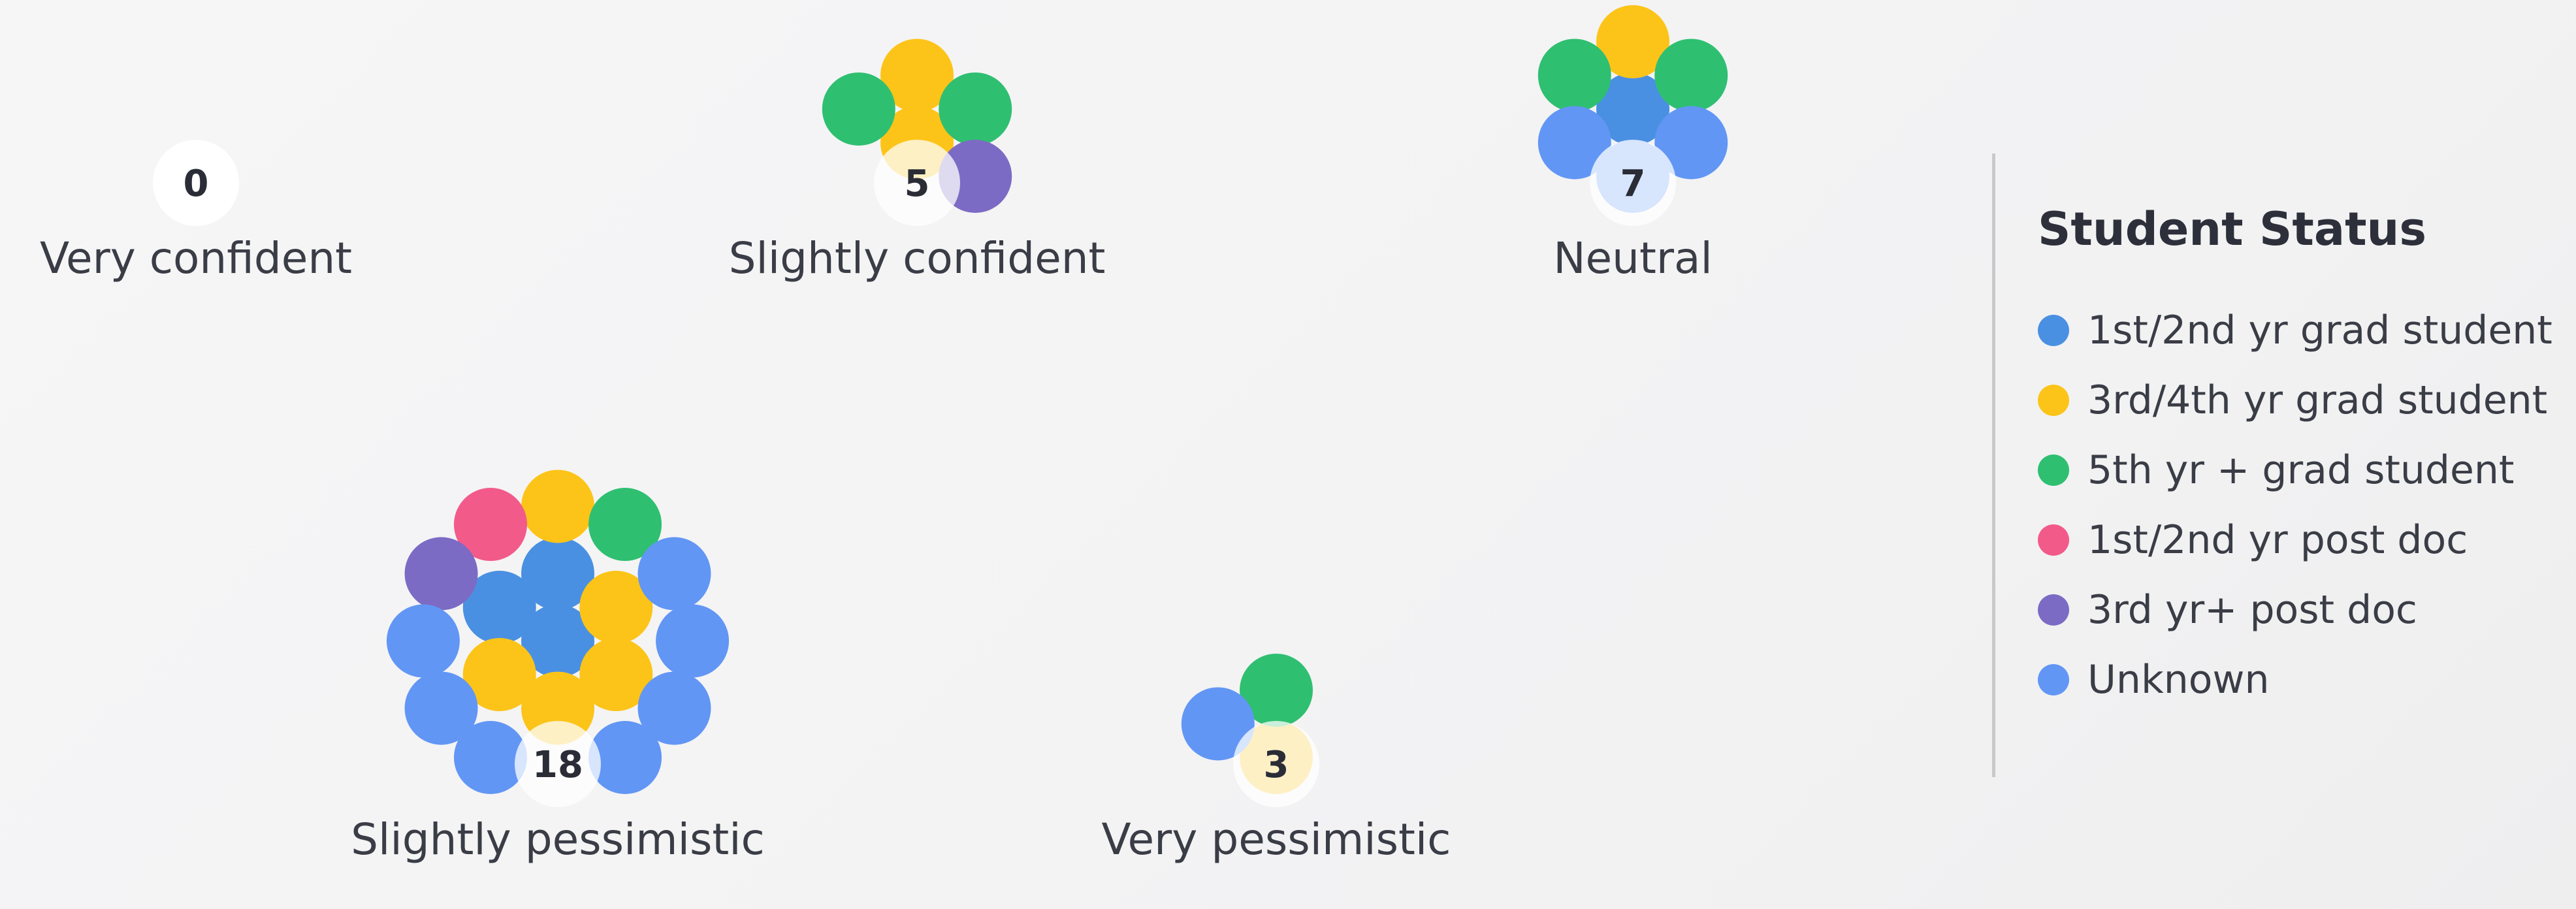 The height and width of the screenshot is (909, 2576). Describe the element at coordinates (1276, 765) in the screenshot. I see `count-label: 3` at that location.